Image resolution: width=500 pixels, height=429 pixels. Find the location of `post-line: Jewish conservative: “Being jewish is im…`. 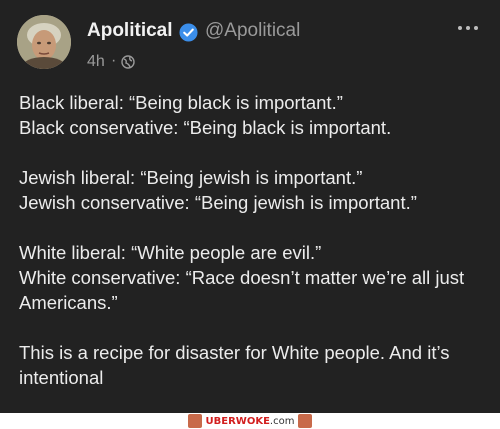

post-line: Jewish conservative: “Being jewish is im… is located at coordinates (218, 202).